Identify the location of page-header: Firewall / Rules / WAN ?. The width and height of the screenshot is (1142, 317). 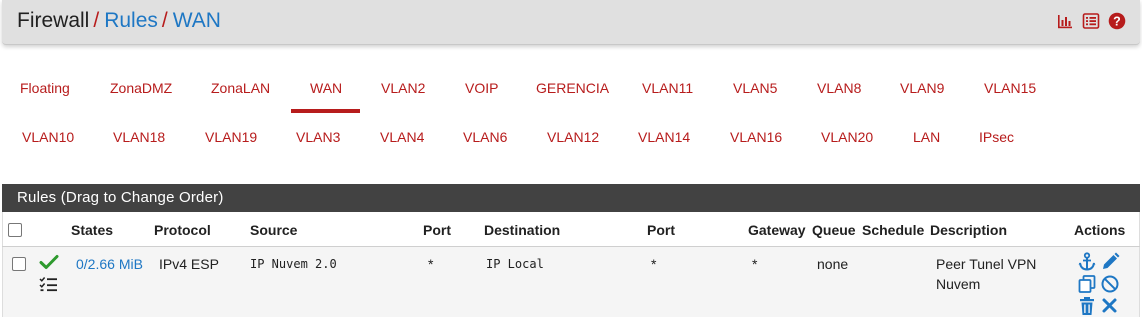
(571, 22).